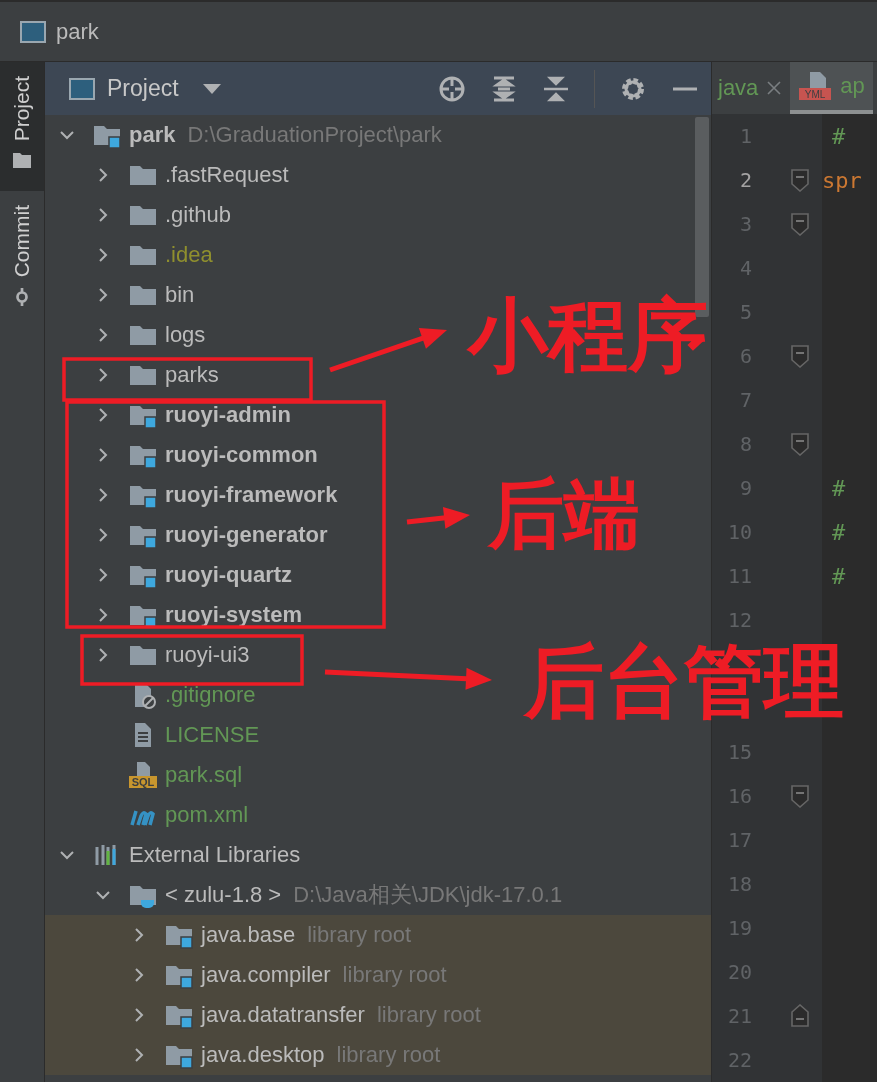 This screenshot has width=877, height=1082. Describe the element at coordinates (751, 88) in the screenshot. I see `editor-tab: java` at that location.